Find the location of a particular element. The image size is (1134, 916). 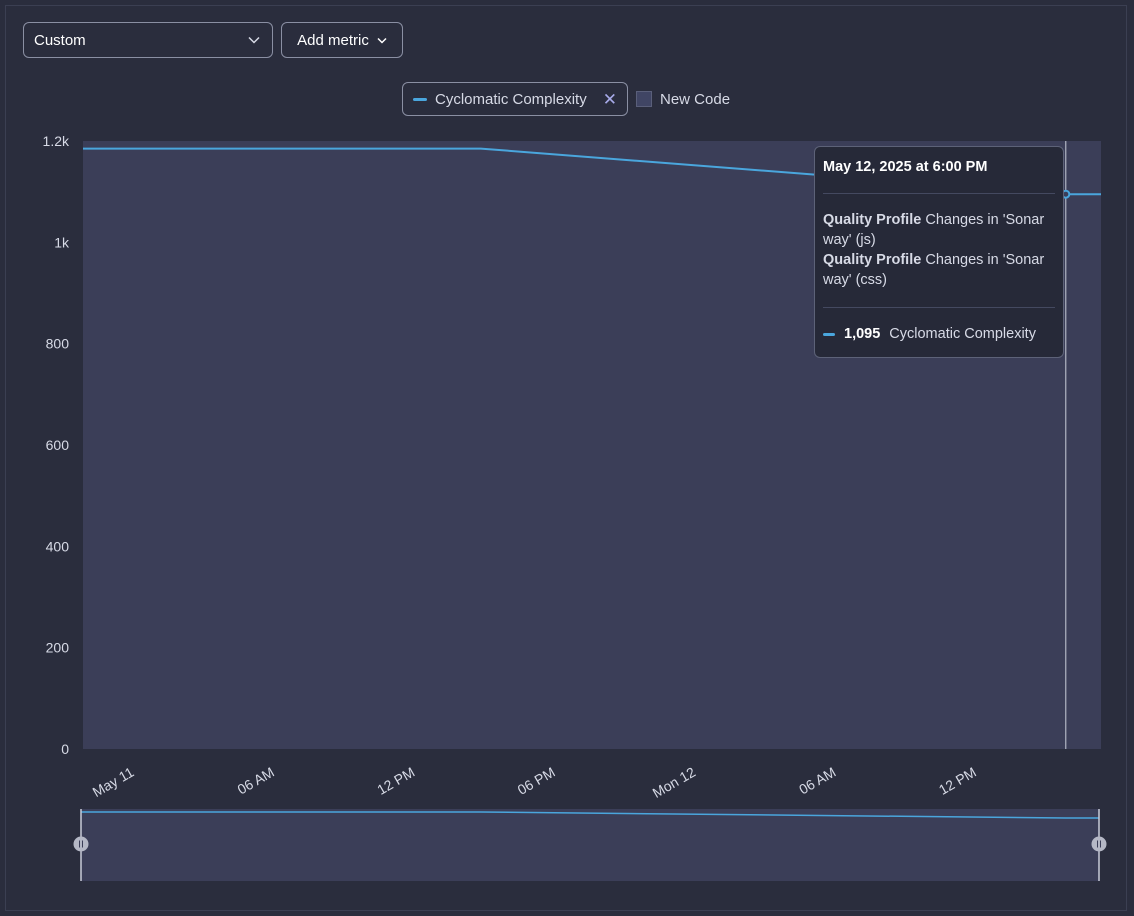

y-tick-label: 600 is located at coordinates (58, 445).